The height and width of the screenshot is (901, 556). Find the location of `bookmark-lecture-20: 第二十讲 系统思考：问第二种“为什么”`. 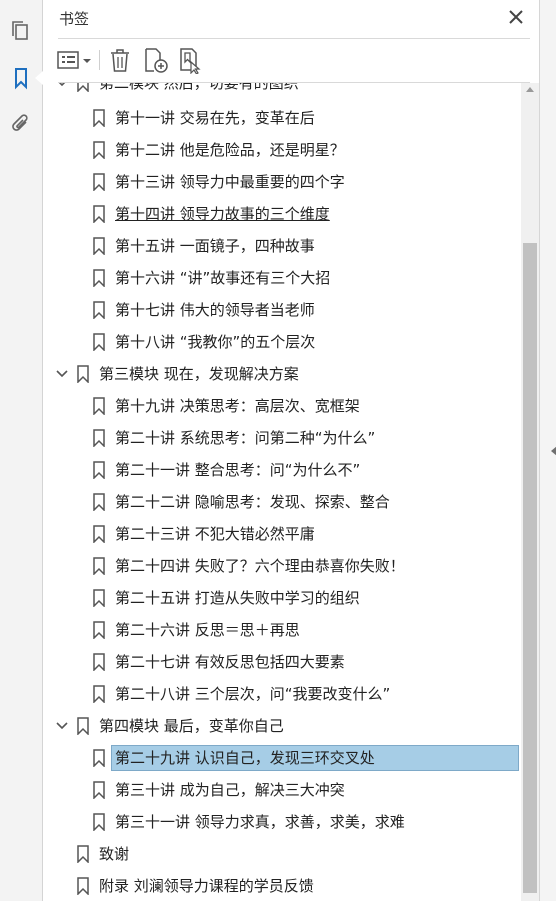

bookmark-lecture-20: 第二十讲 系统思考：问第二种“为什么” is located at coordinates (283, 438).